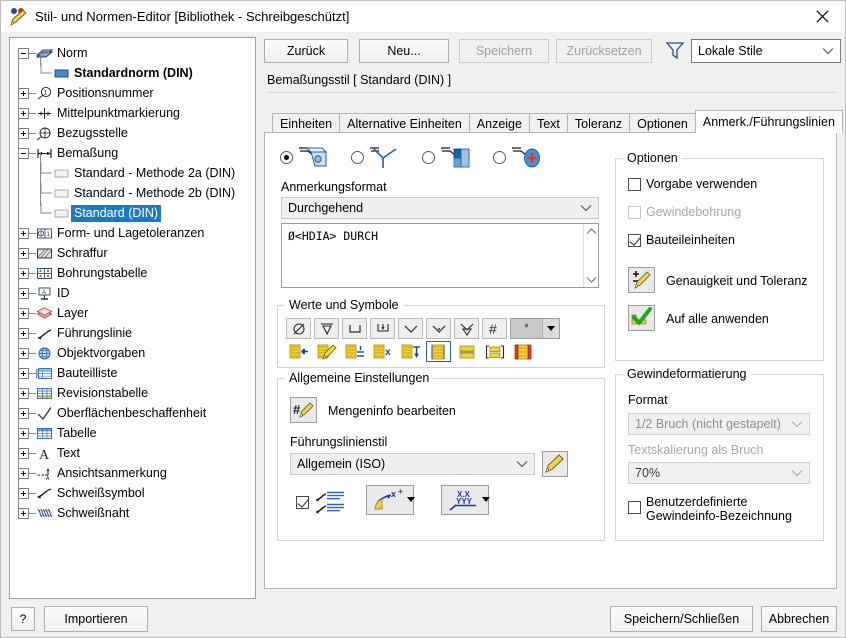  Describe the element at coordinates (326, 351) in the screenshot. I see `edit-value-button` at that location.